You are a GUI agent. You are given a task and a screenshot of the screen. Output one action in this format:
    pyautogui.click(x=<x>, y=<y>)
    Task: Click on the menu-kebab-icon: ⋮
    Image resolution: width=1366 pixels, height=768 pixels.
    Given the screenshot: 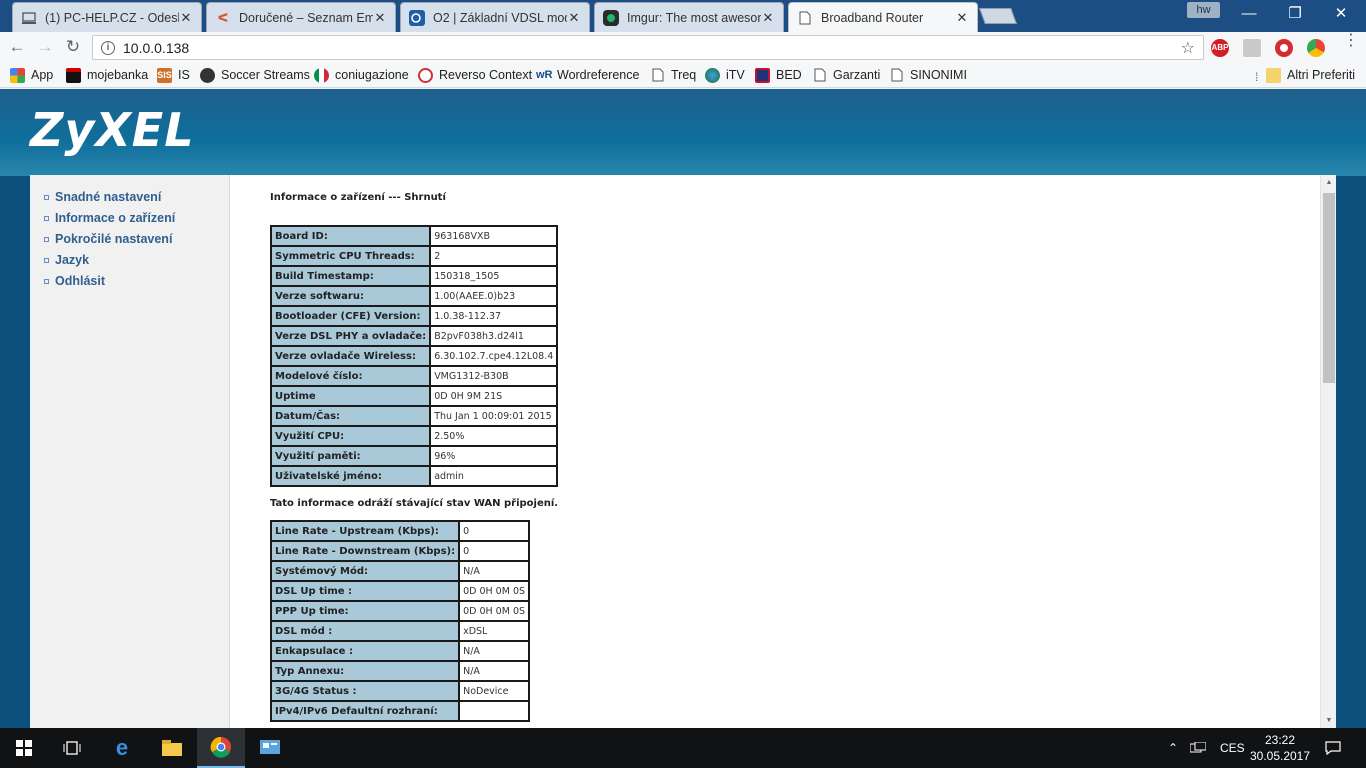 What is the action you would take?
    pyautogui.click(x=1351, y=41)
    